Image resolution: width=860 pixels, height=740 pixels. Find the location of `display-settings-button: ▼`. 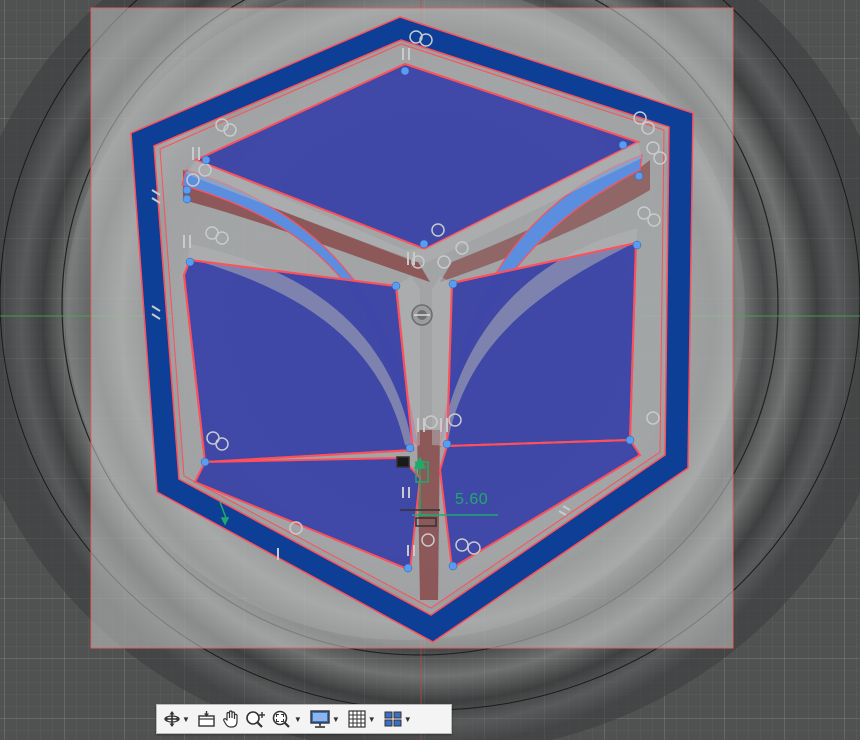

display-settings-button: ▼ is located at coordinates (326, 719).